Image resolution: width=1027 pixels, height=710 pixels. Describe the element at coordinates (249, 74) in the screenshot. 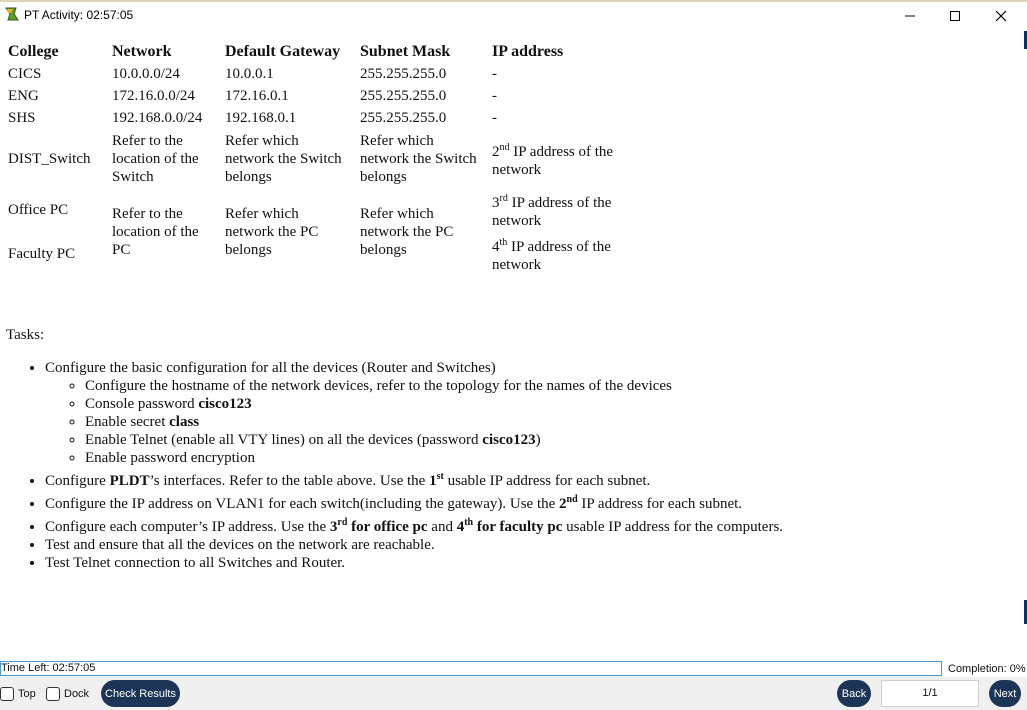

I see `row-gateway: 10.0.0.1` at that location.